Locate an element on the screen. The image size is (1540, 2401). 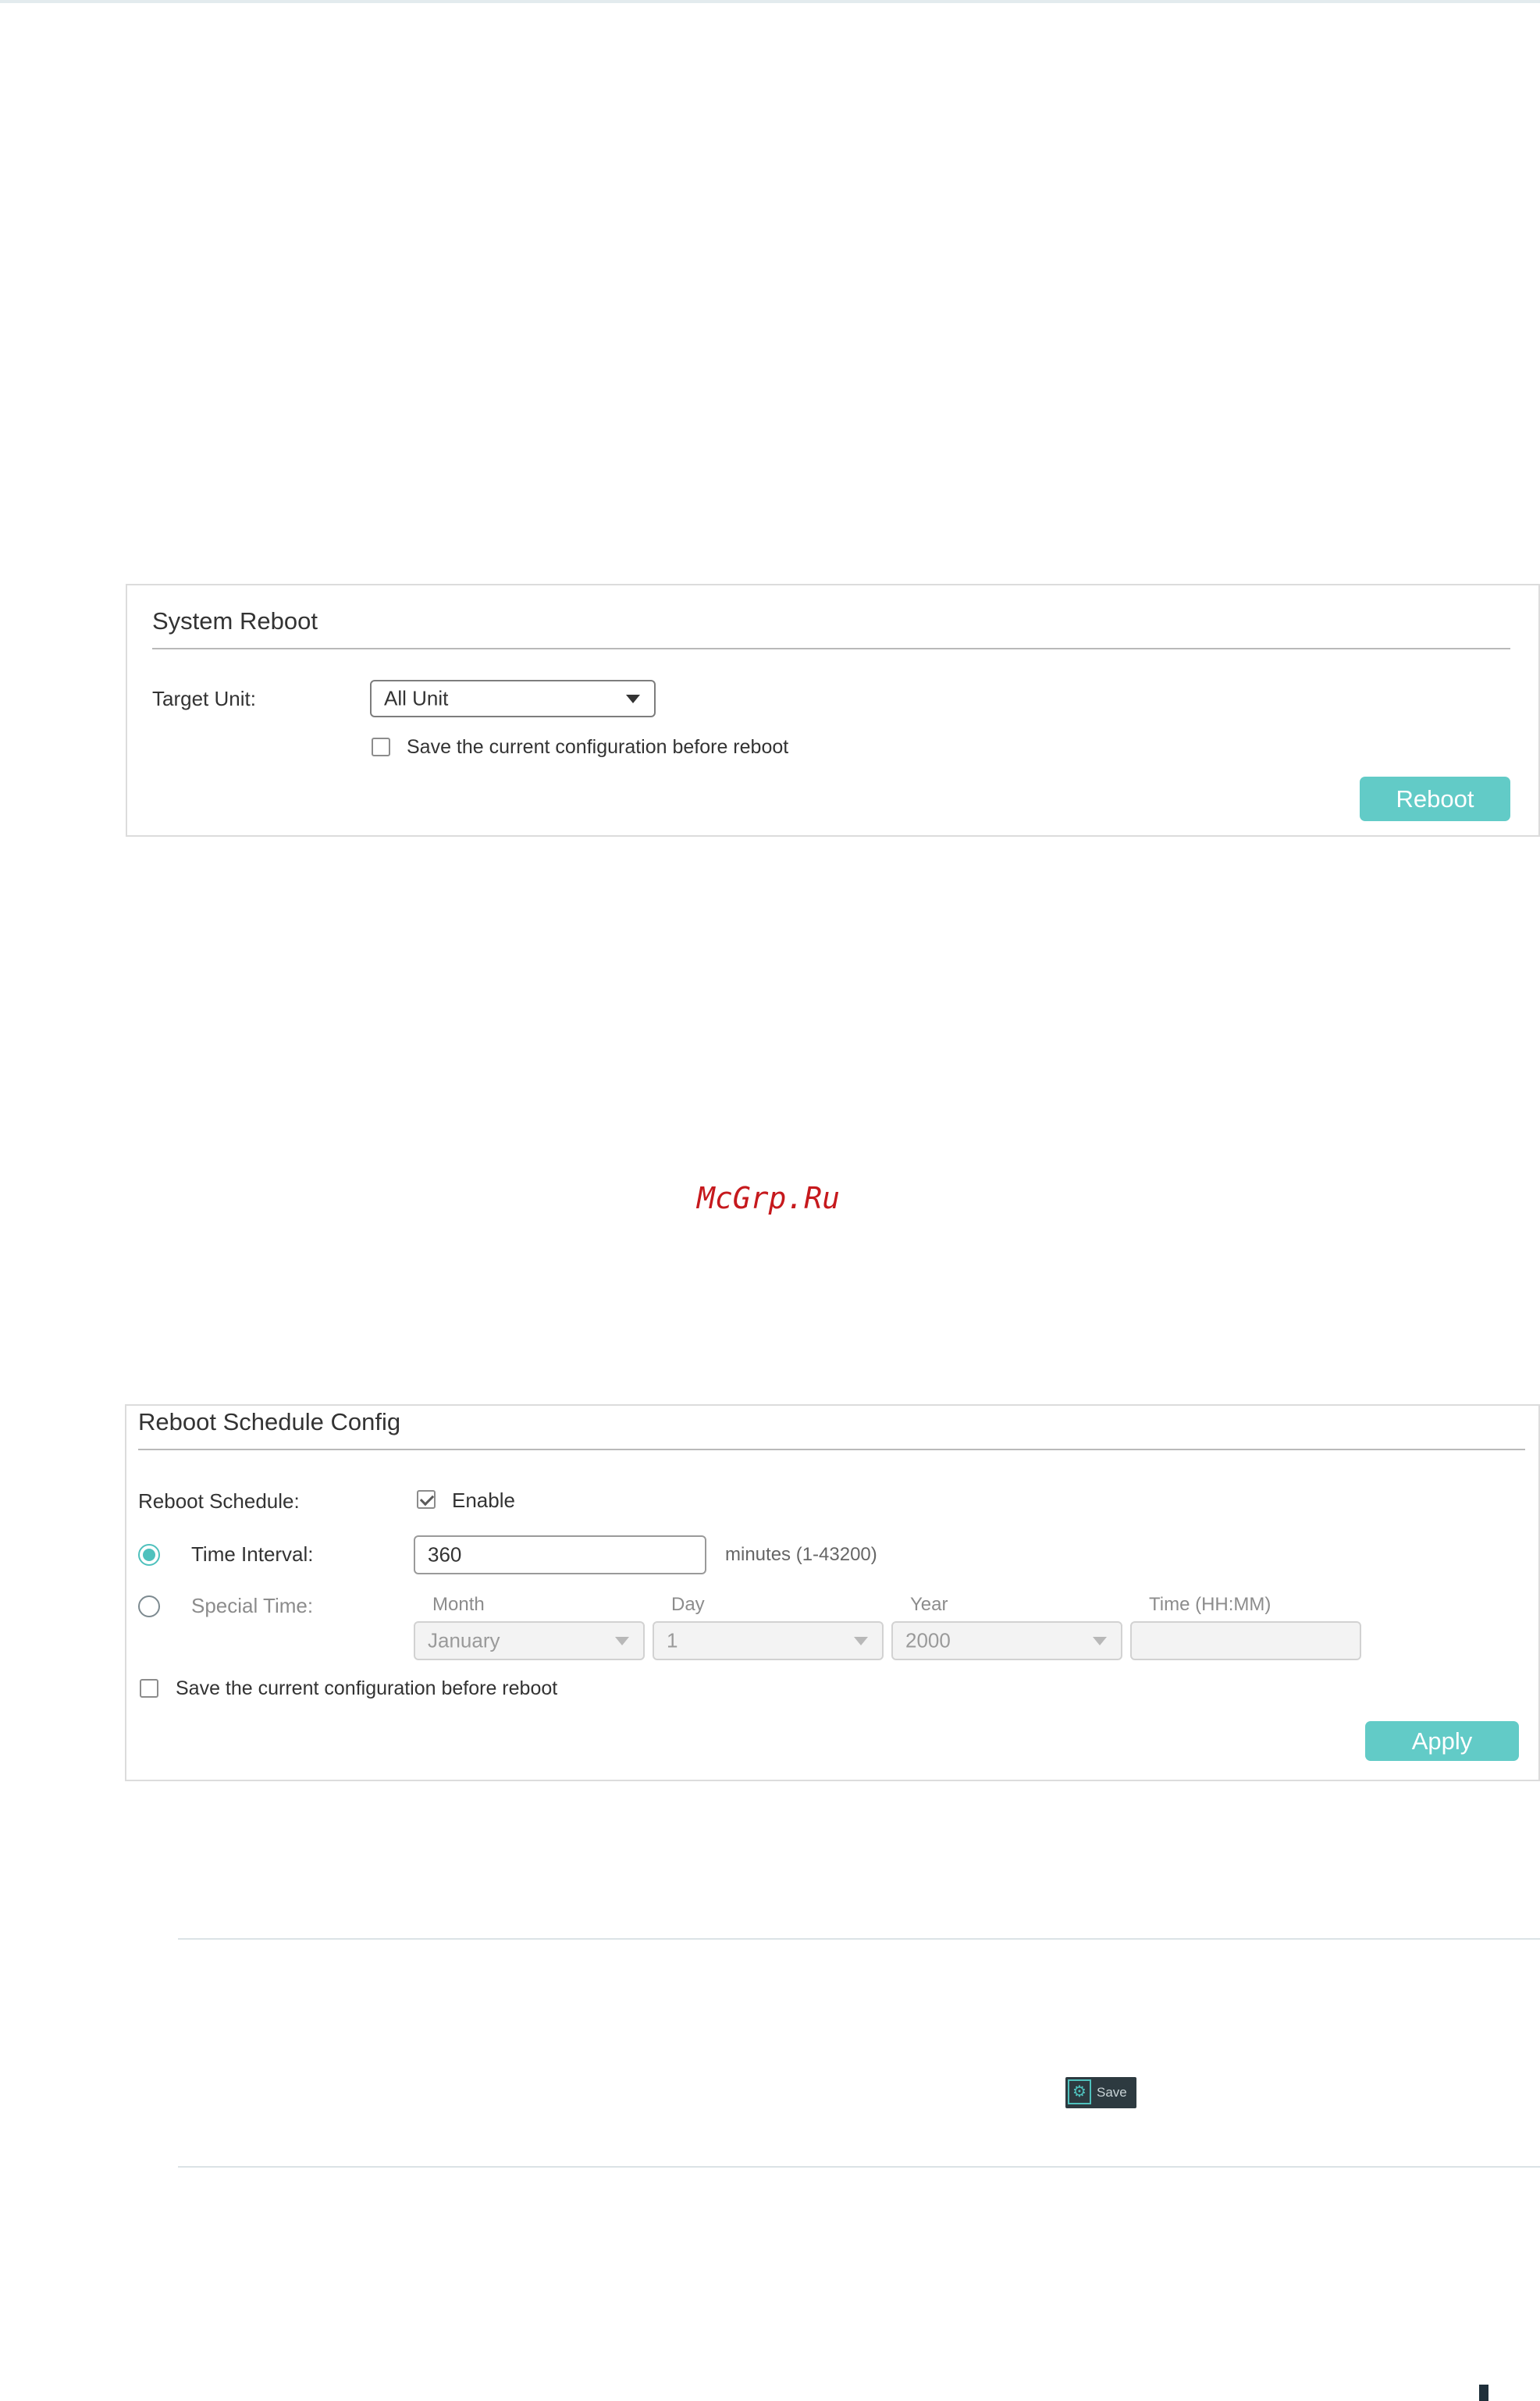
radio-selected-dot is located at coordinates (149, 1555).